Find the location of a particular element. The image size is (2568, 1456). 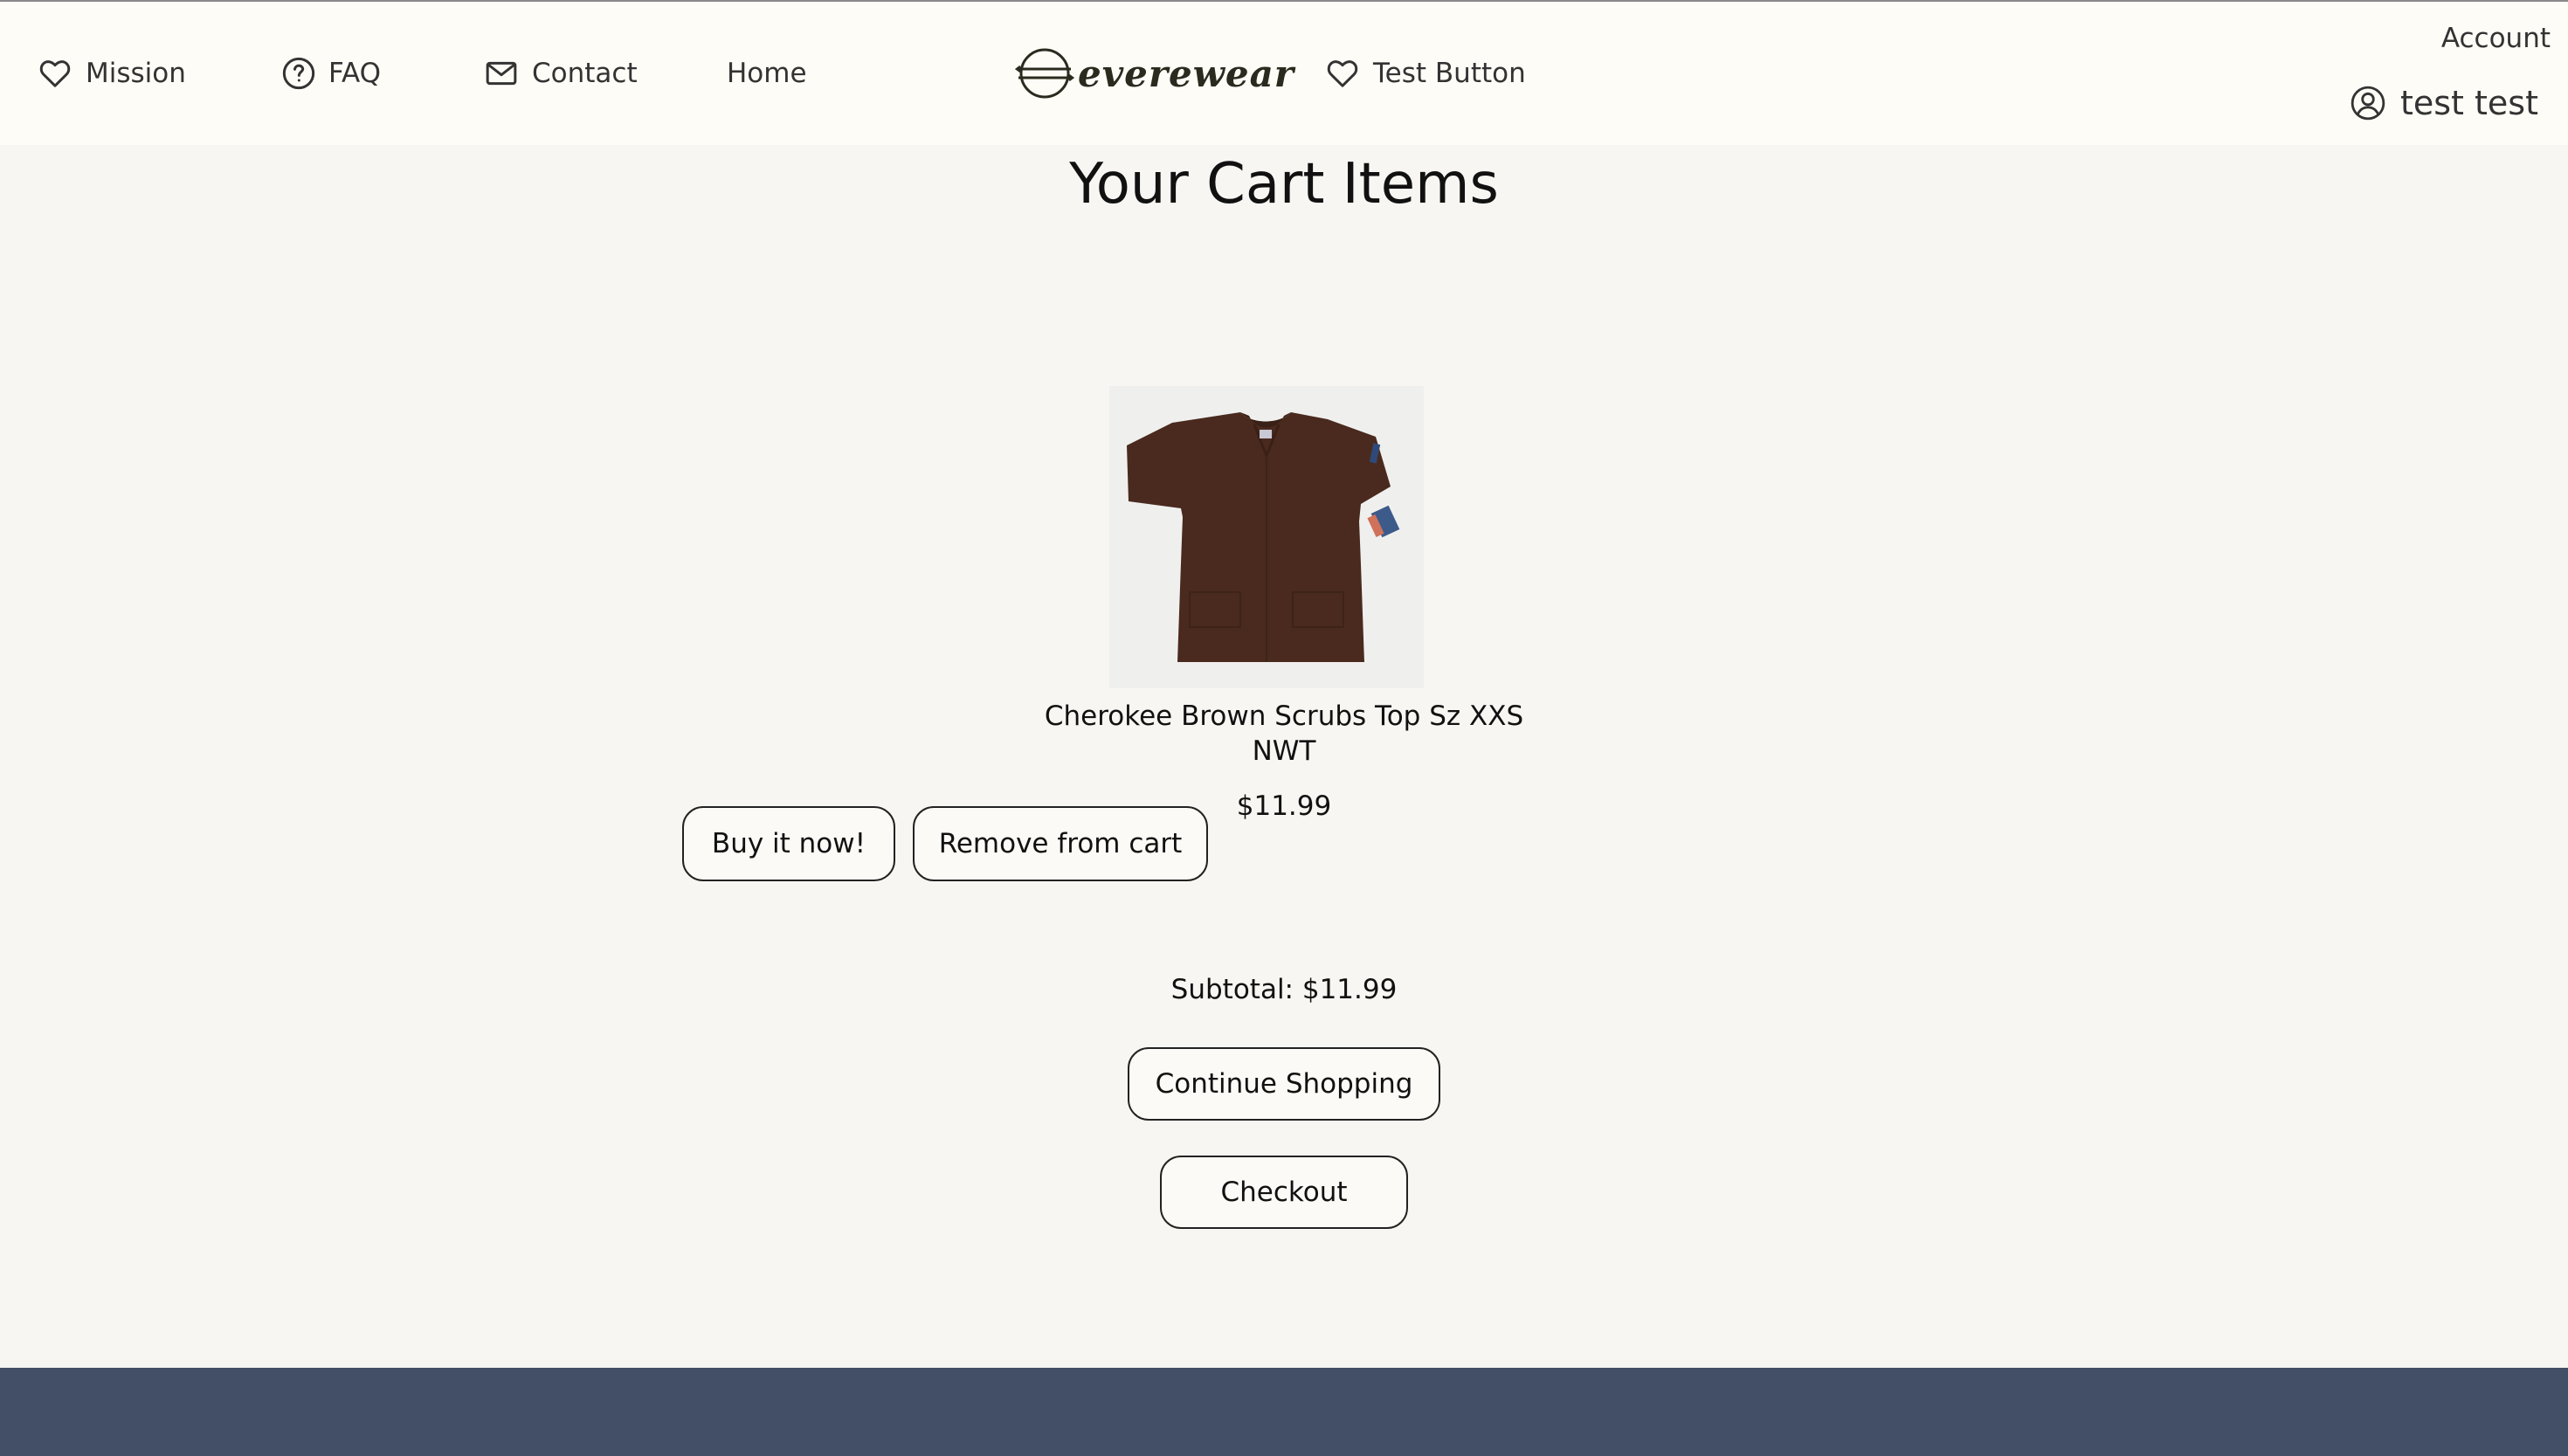

brand-logo: everewear is located at coordinates (1154, 73).